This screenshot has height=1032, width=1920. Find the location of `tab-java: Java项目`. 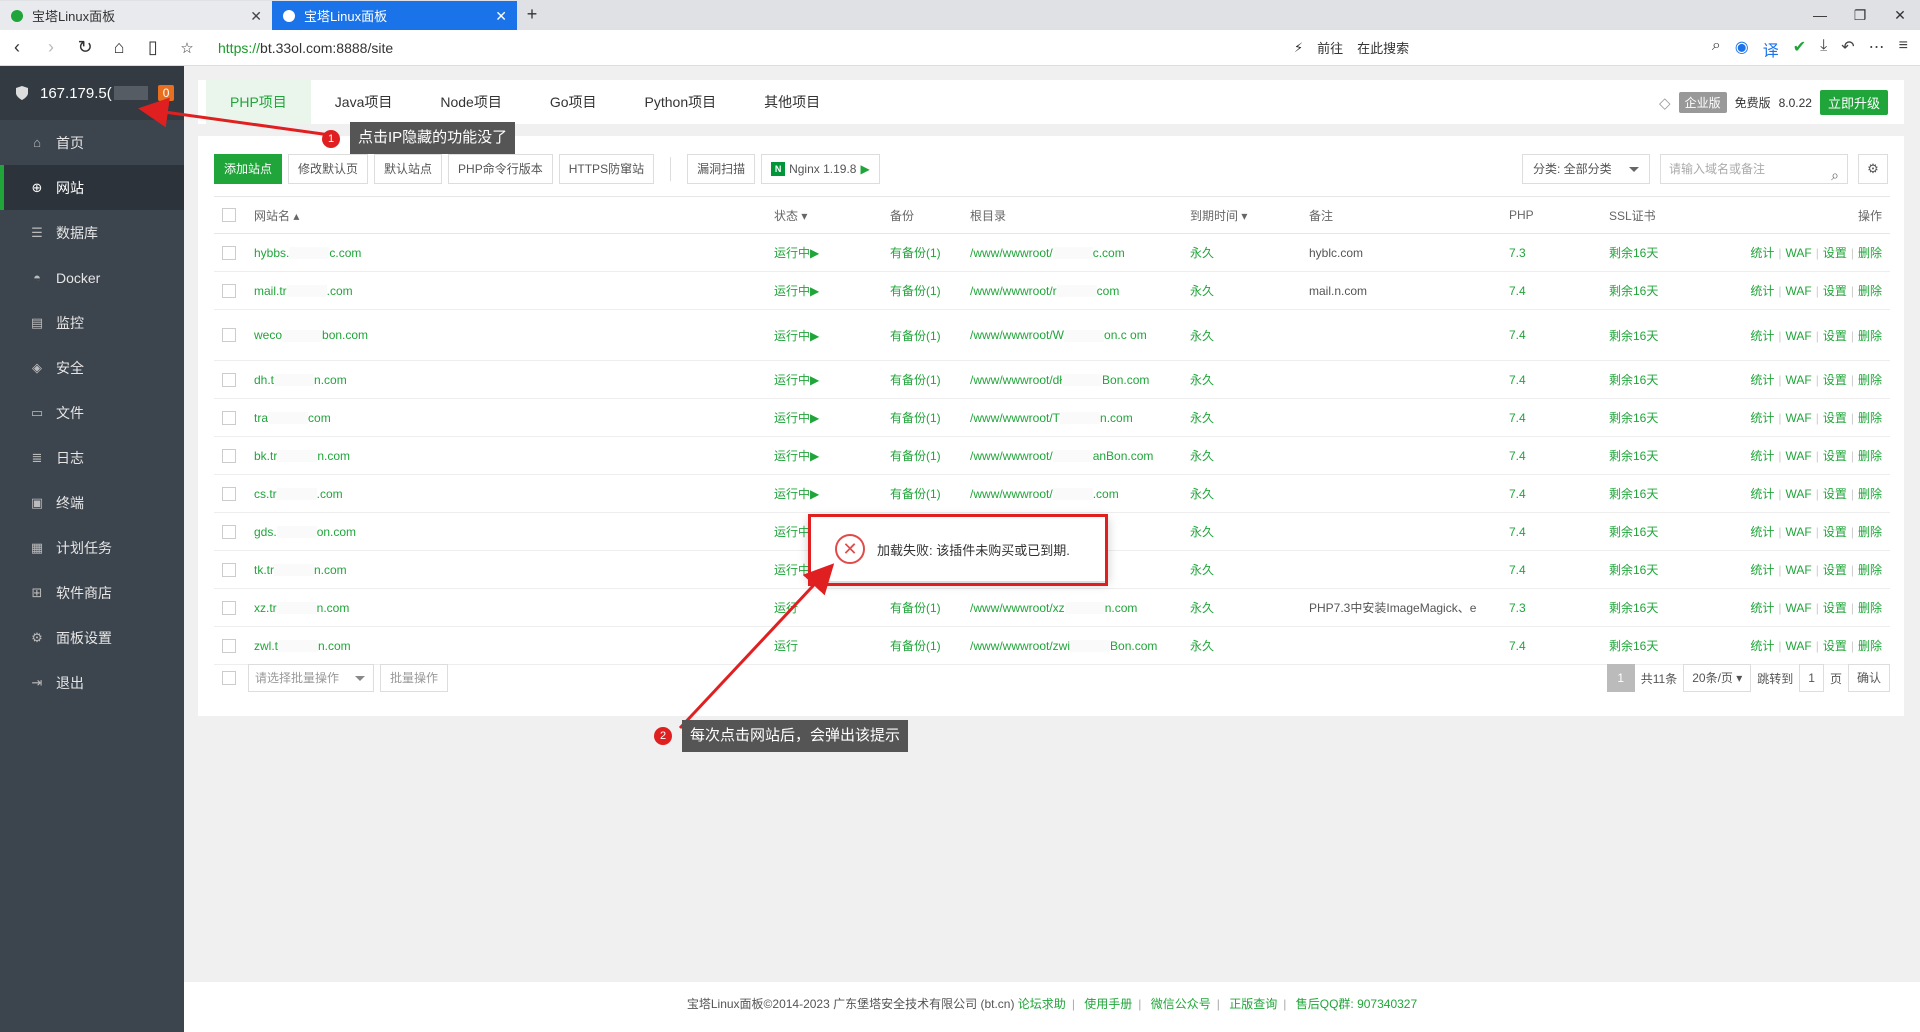

tab-java: Java项目 is located at coordinates (364, 102).